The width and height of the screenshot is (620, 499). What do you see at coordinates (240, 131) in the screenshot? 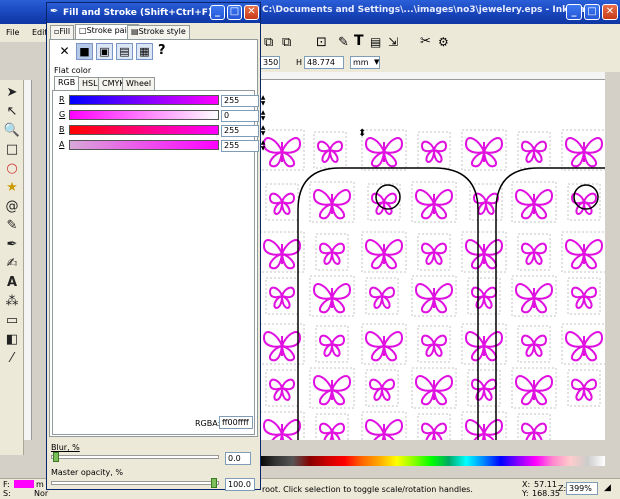
I see `b-value: 255` at bounding box center [240, 131].